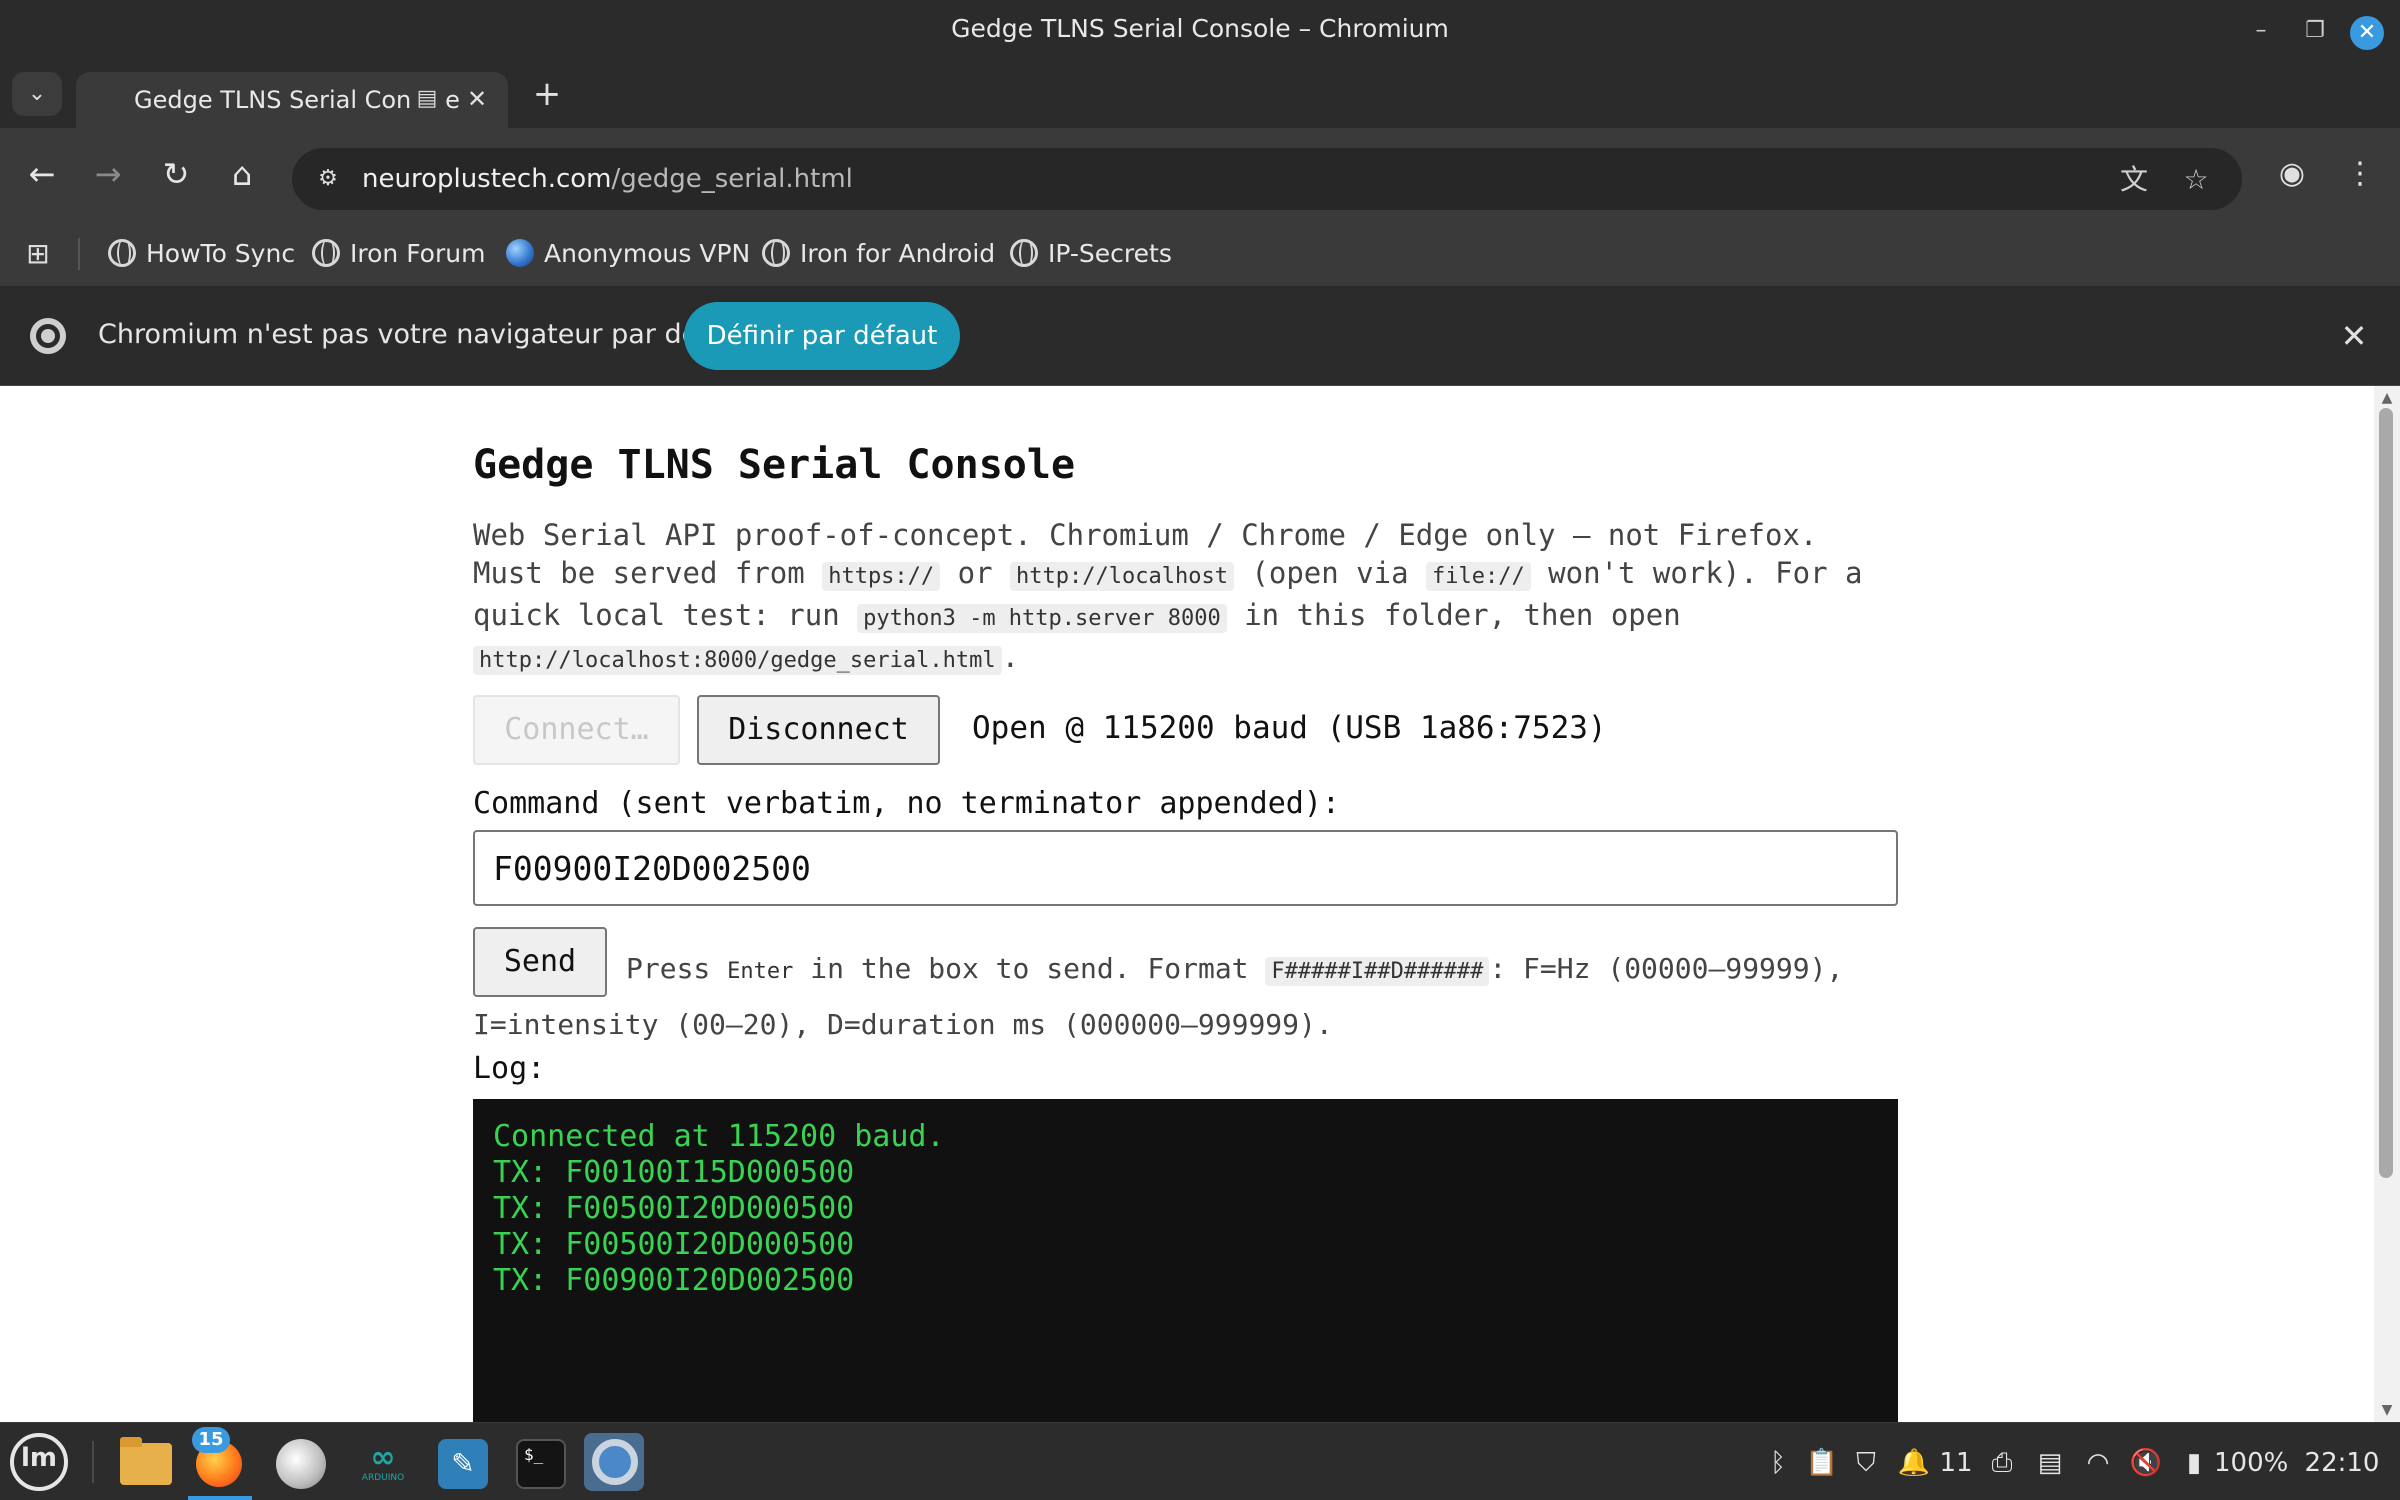 The height and width of the screenshot is (1500, 2400). What do you see at coordinates (108, 174) in the screenshot?
I see `forward-button: →` at bounding box center [108, 174].